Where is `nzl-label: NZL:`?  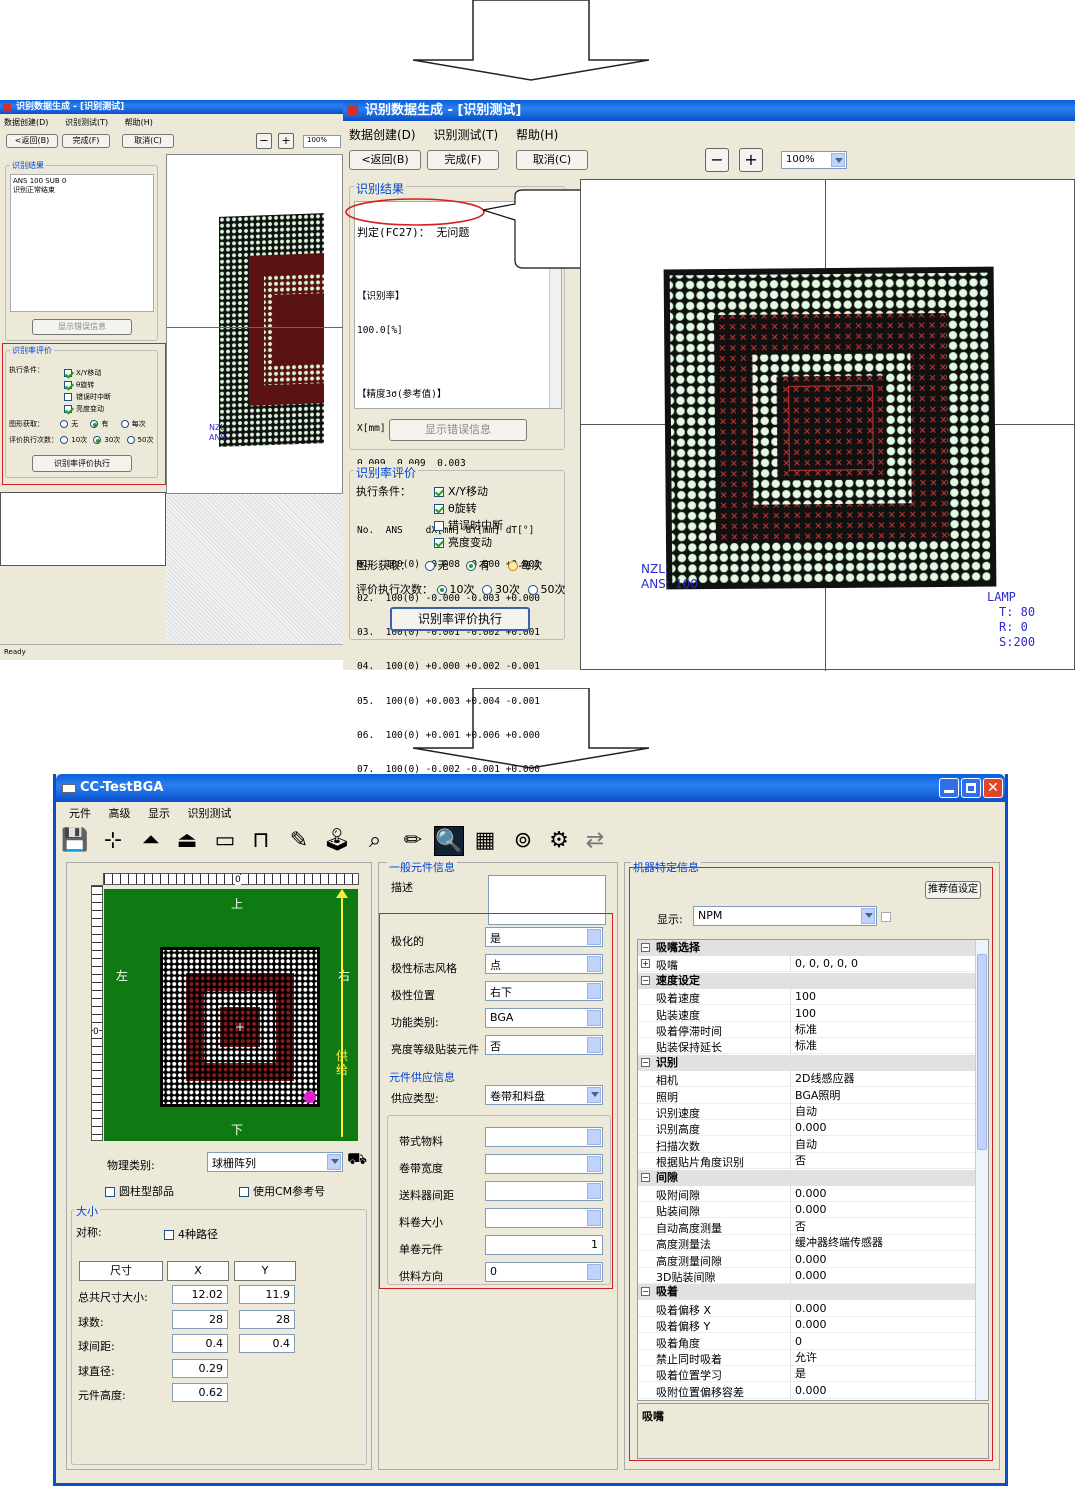
nzl-label: NZL: is located at coordinates (655, 569).